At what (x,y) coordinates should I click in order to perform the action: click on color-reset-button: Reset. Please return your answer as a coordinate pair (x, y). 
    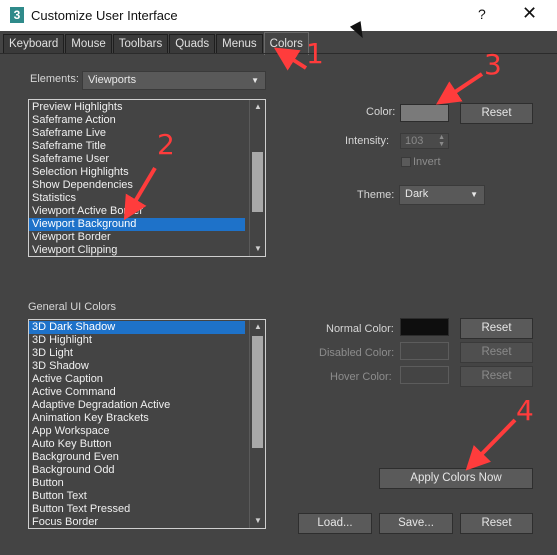
    Looking at the image, I should click on (496, 113).